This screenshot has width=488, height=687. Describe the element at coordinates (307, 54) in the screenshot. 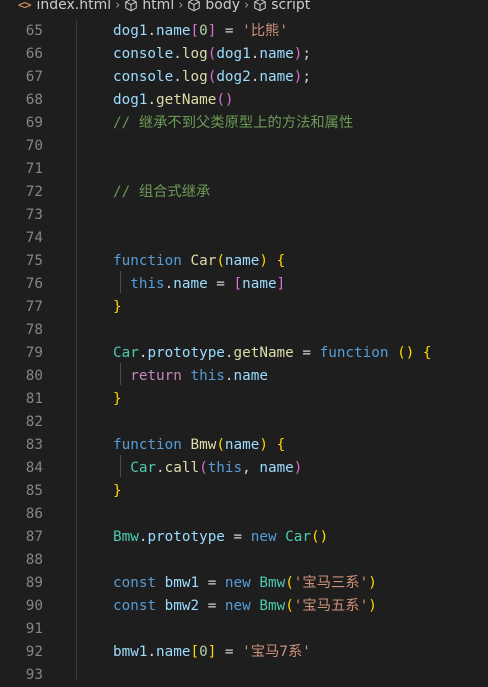

I see `code-token: ;` at that location.